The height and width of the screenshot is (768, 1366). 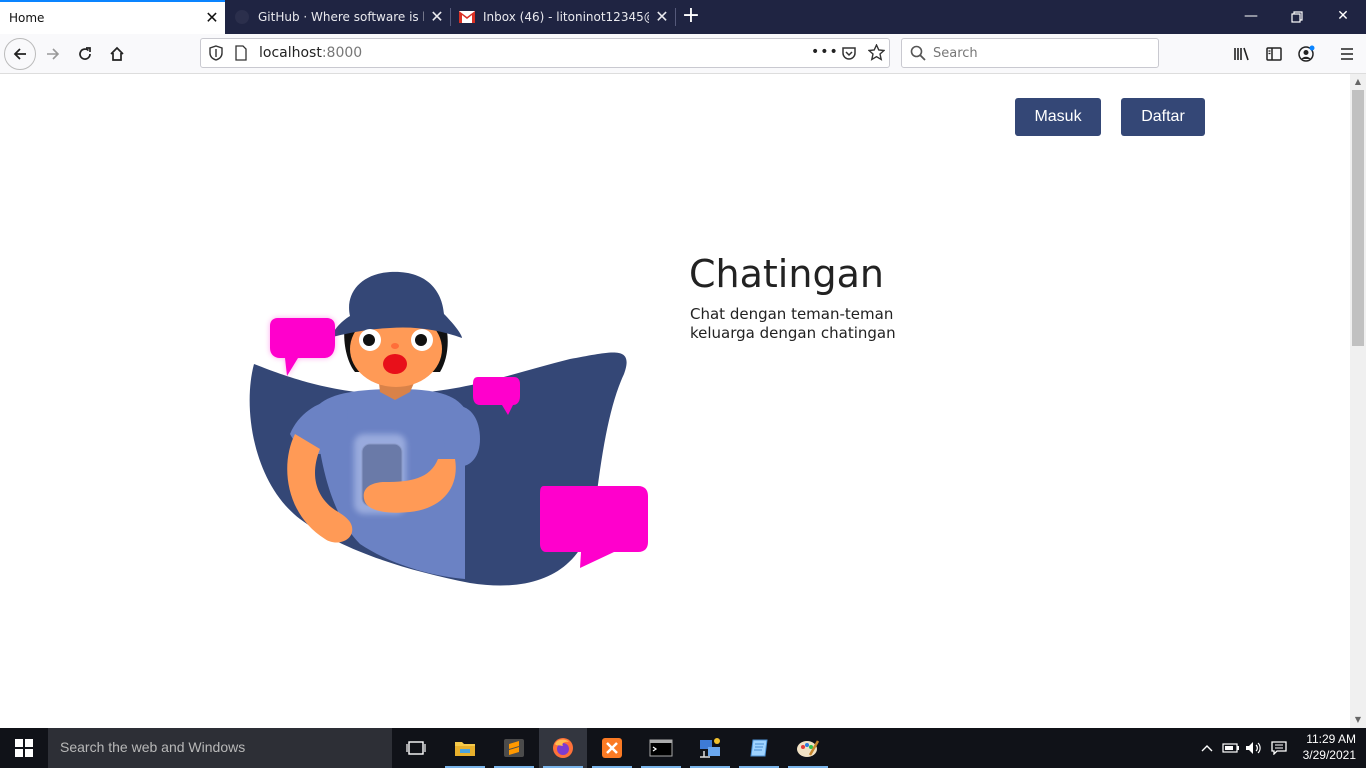 I want to click on clock-time: 11:29 AM, so click(x=1331, y=739).